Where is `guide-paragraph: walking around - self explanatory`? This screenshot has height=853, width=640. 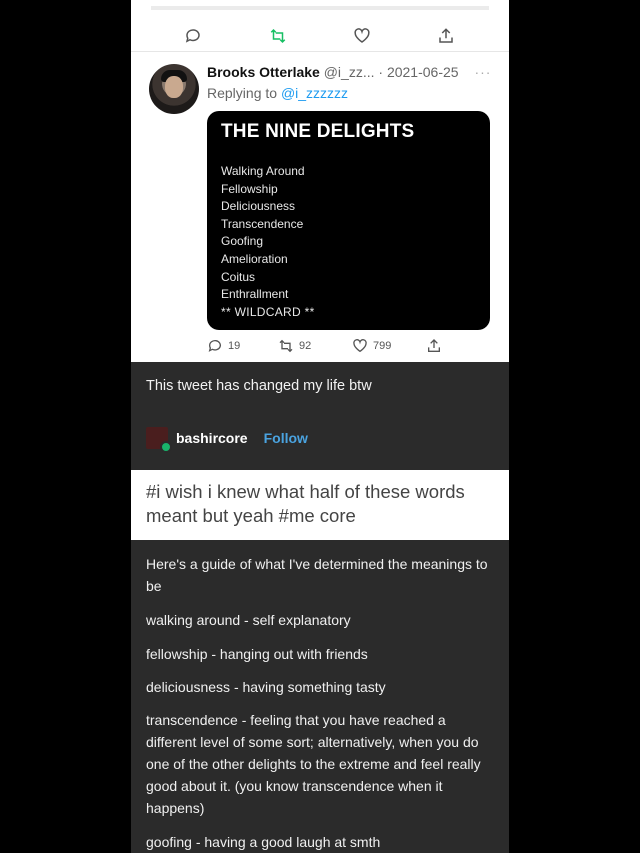
guide-paragraph: walking around - self explanatory is located at coordinates (248, 620).